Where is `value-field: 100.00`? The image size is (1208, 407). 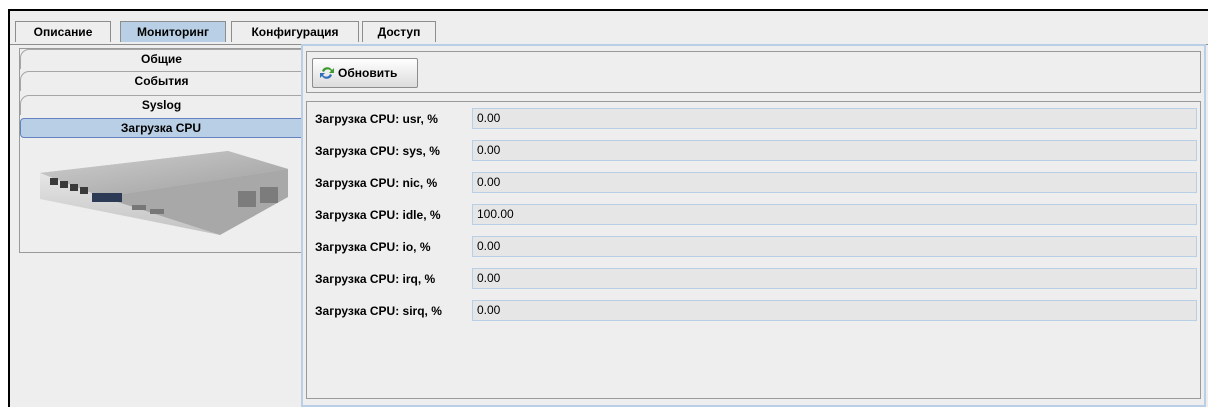 value-field: 100.00 is located at coordinates (834, 214).